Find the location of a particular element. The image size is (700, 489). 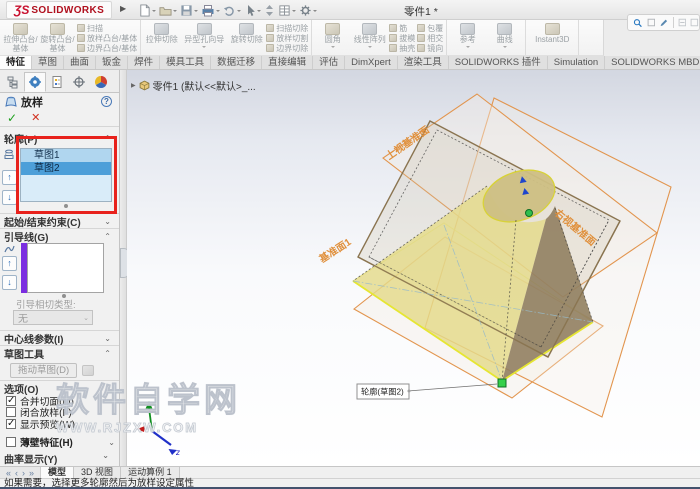

thin-feature-checkbox: 薄壁特征(H) ⌄ is located at coordinates (59, 442).